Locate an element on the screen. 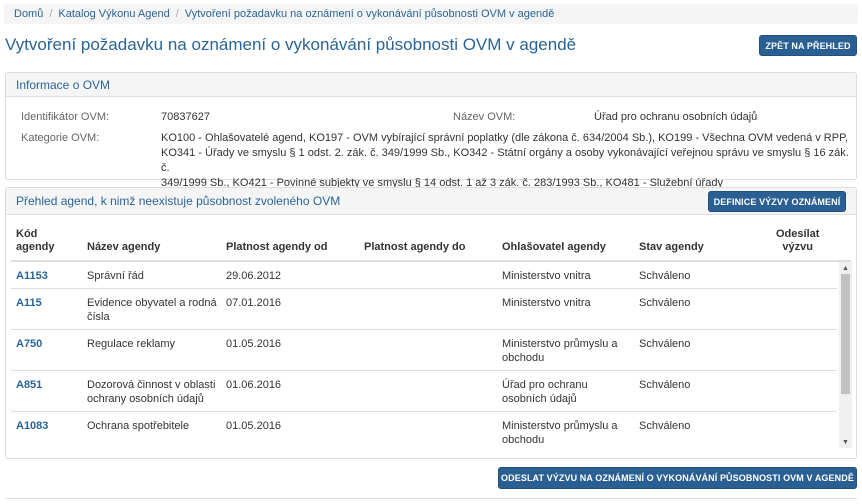 This screenshot has height=504, width=862. ovm-name-label: Název OVM: is located at coordinates (484, 117).